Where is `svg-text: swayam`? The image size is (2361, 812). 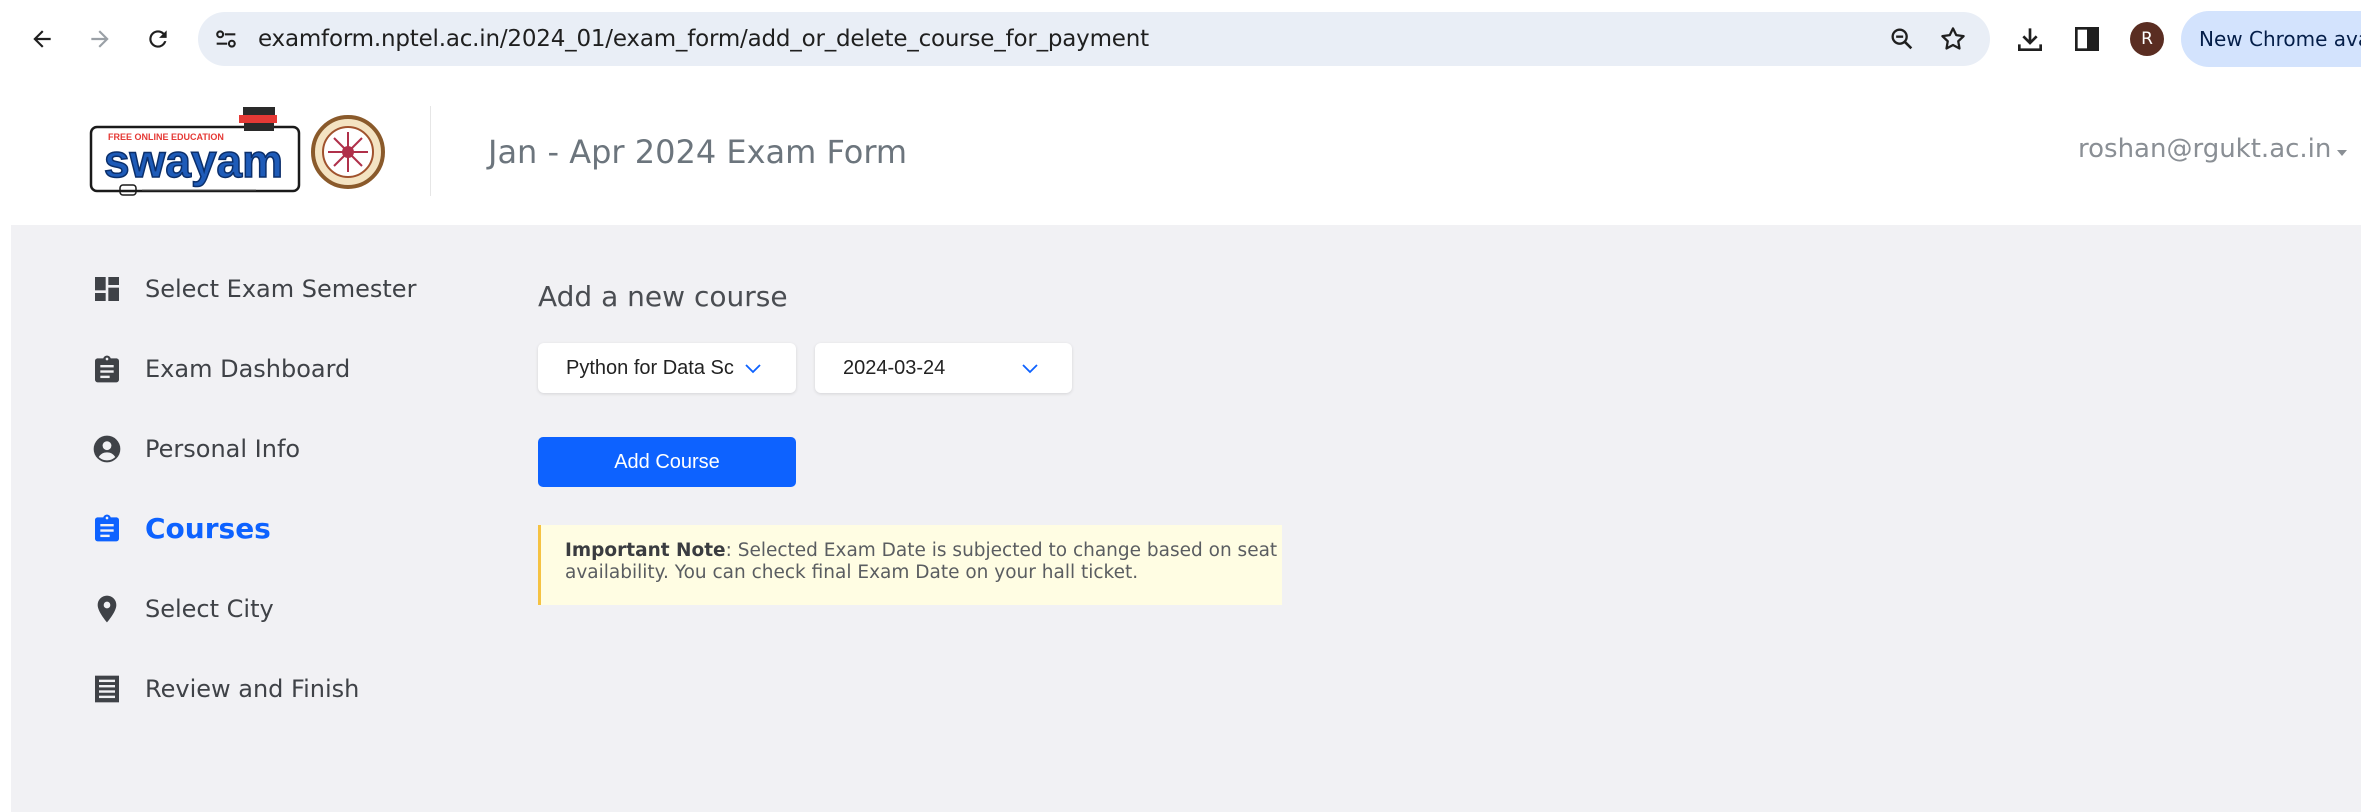
svg-text: swayam is located at coordinates (193, 161).